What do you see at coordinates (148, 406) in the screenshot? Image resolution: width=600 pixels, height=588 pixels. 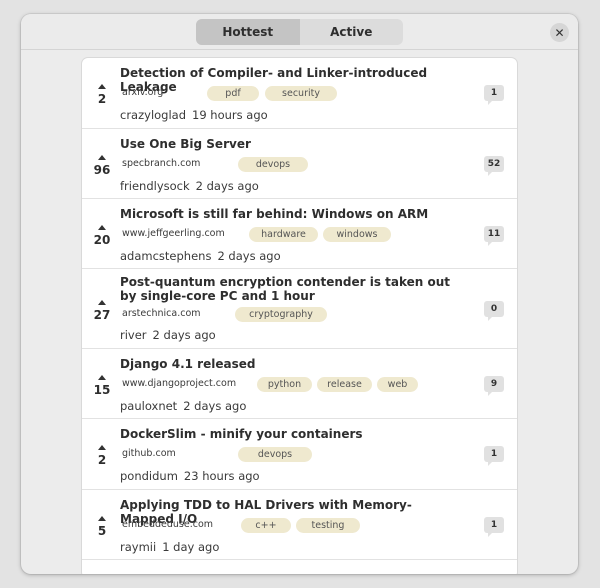 I see `story-author: pauloxnet` at bounding box center [148, 406].